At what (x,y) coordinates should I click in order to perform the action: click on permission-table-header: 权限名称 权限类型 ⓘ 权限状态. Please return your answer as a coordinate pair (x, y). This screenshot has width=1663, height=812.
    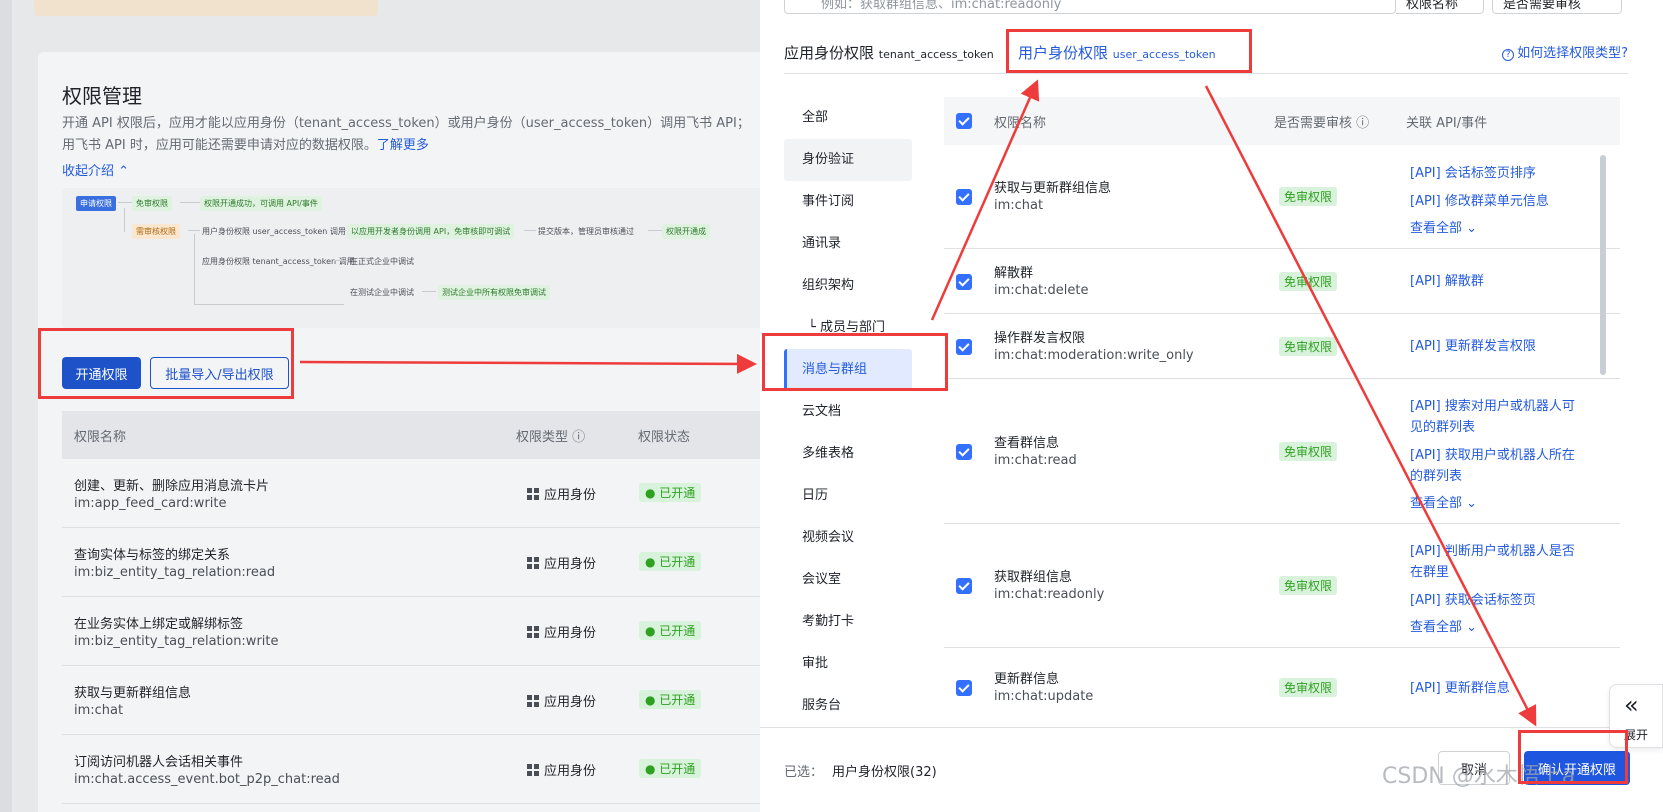
    Looking at the image, I should click on (411, 435).